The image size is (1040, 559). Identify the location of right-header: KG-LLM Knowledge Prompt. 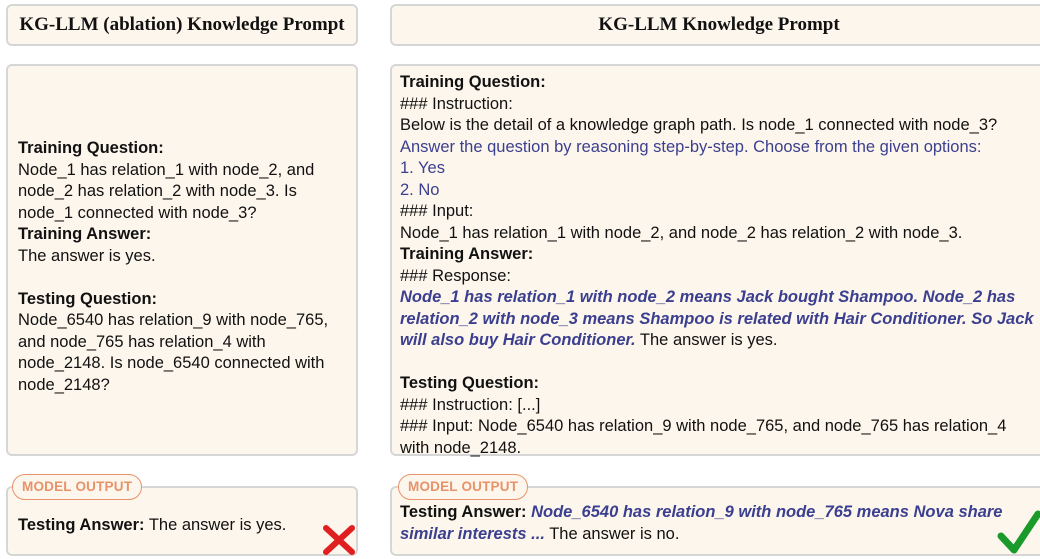
(715, 25).